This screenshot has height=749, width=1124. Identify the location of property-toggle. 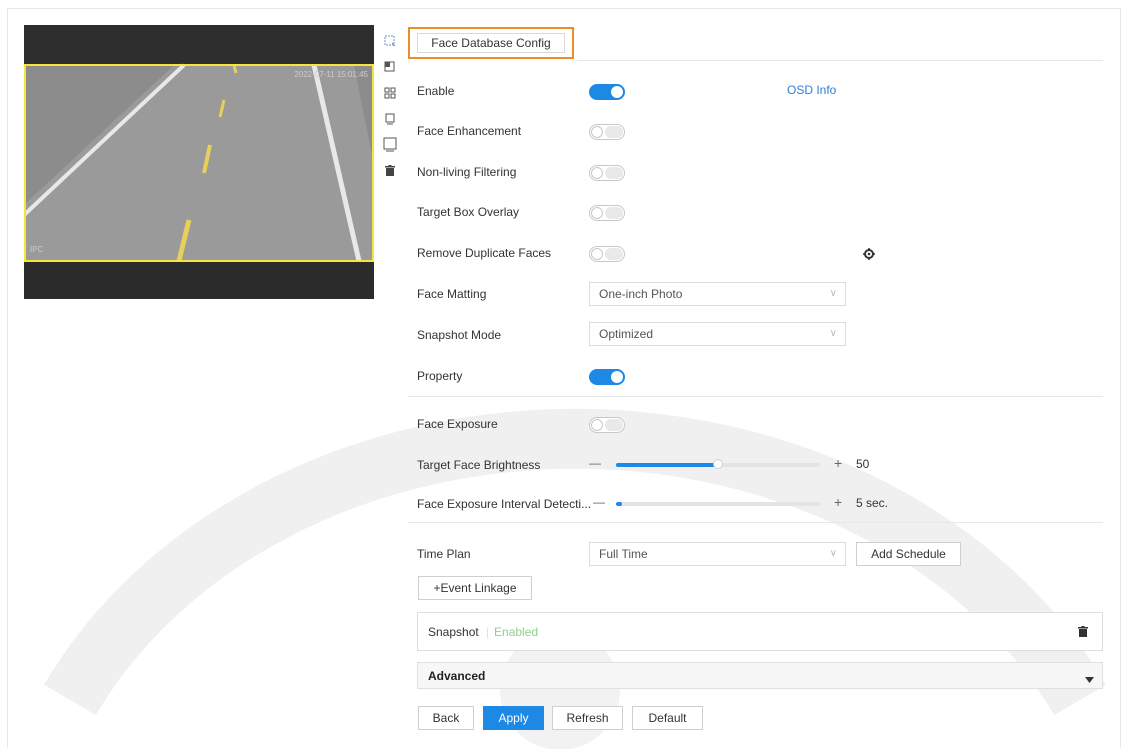
(607, 377).